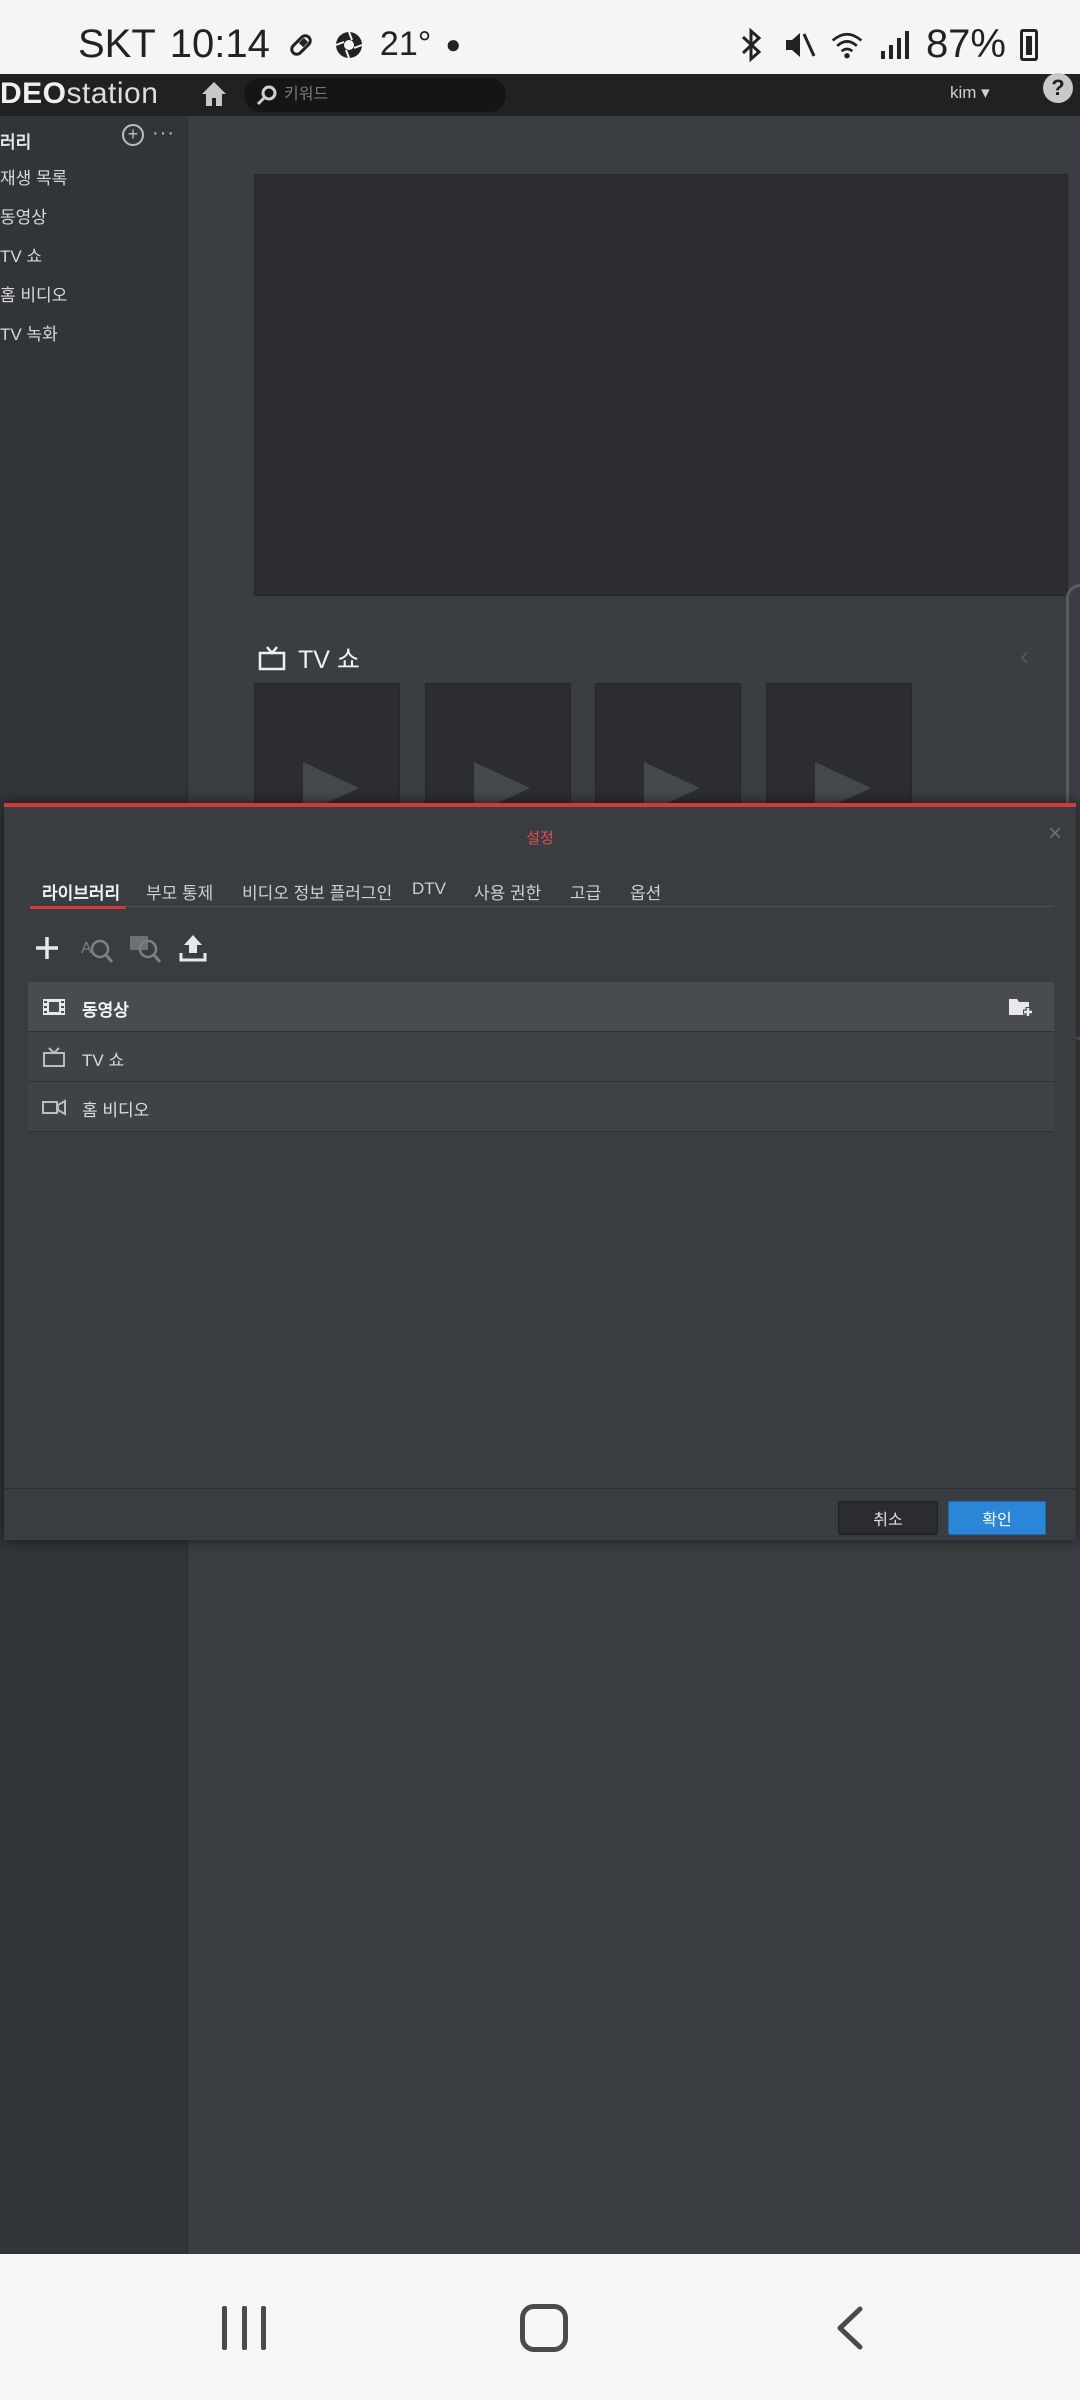 The image size is (1080, 2400). I want to click on library-row-movies: 동영상, so click(541, 1007).